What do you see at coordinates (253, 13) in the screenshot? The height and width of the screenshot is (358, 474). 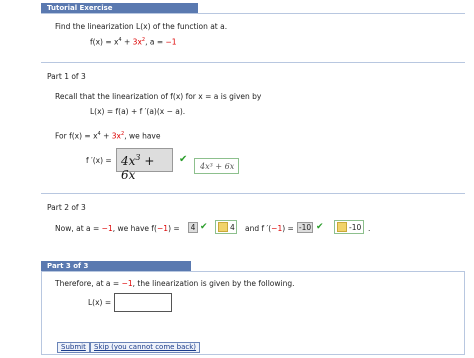 I see `header-rule` at bounding box center [253, 13].